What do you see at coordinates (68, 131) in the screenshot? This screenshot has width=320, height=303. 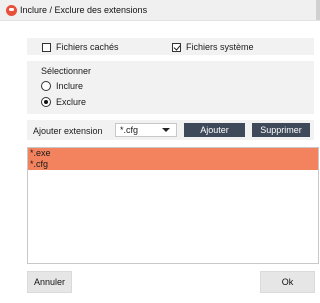 I see `add-extension-label: Ajouter extension` at bounding box center [68, 131].